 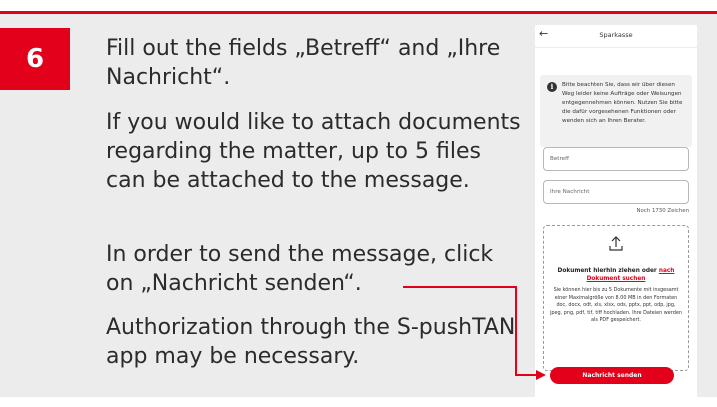 I want to click on pointer-arrow, so click(x=474, y=333).